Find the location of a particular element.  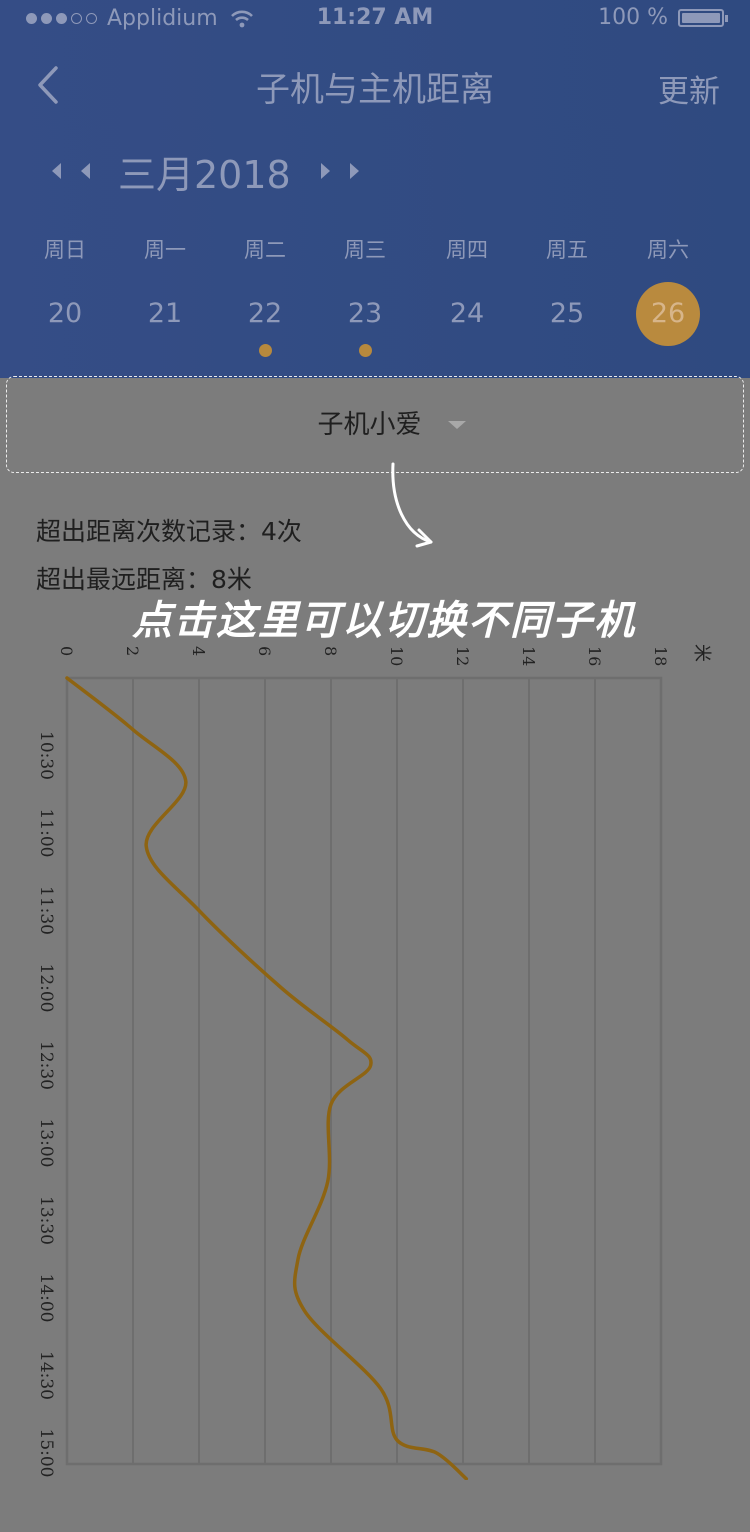

device-selector-label: 子机小爱 is located at coordinates (369, 425).